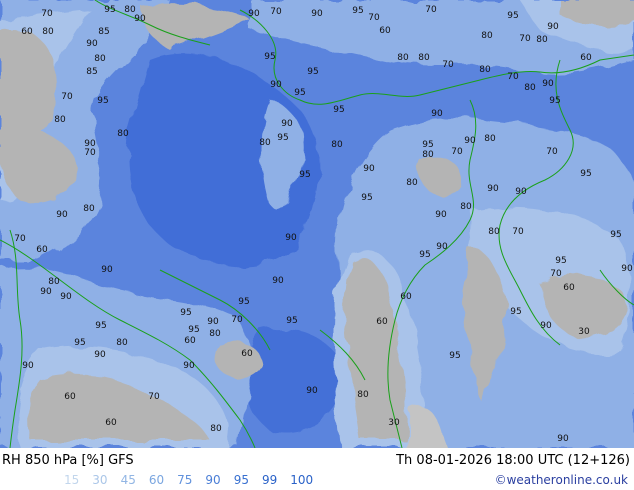 The image size is (634, 490). What do you see at coordinates (561, 480) in the screenshot?
I see `credit-link: ©weatheronline.co.uk` at bounding box center [561, 480].